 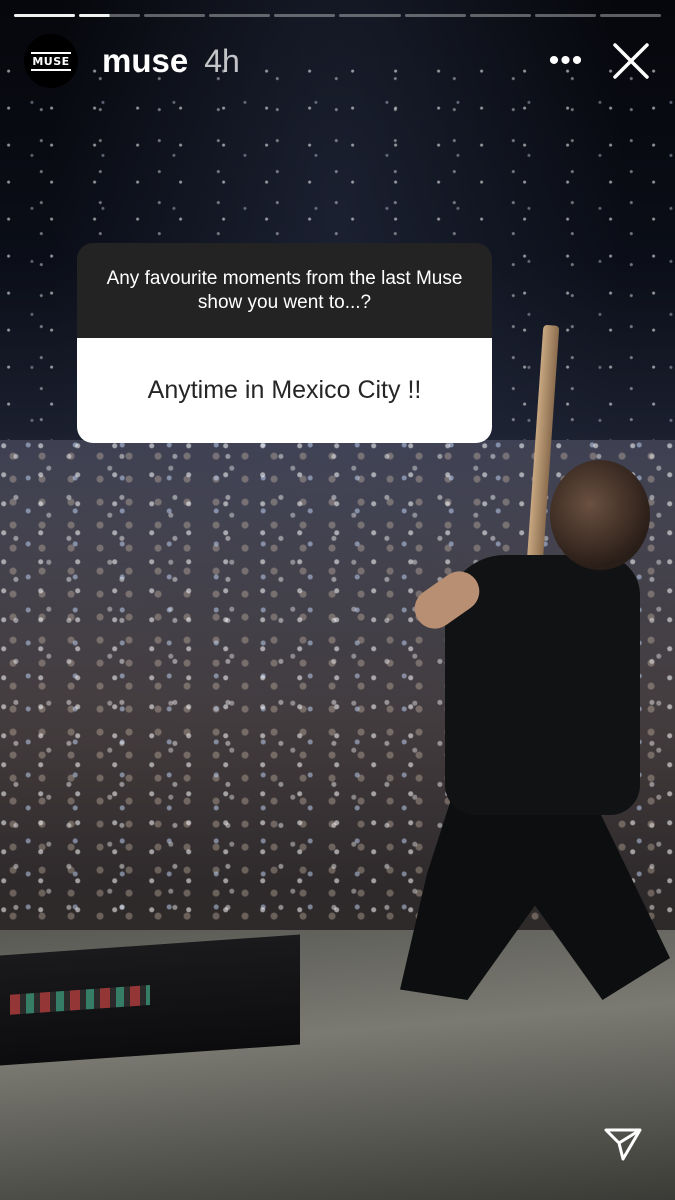 I want to click on username: muse, so click(x=145, y=61).